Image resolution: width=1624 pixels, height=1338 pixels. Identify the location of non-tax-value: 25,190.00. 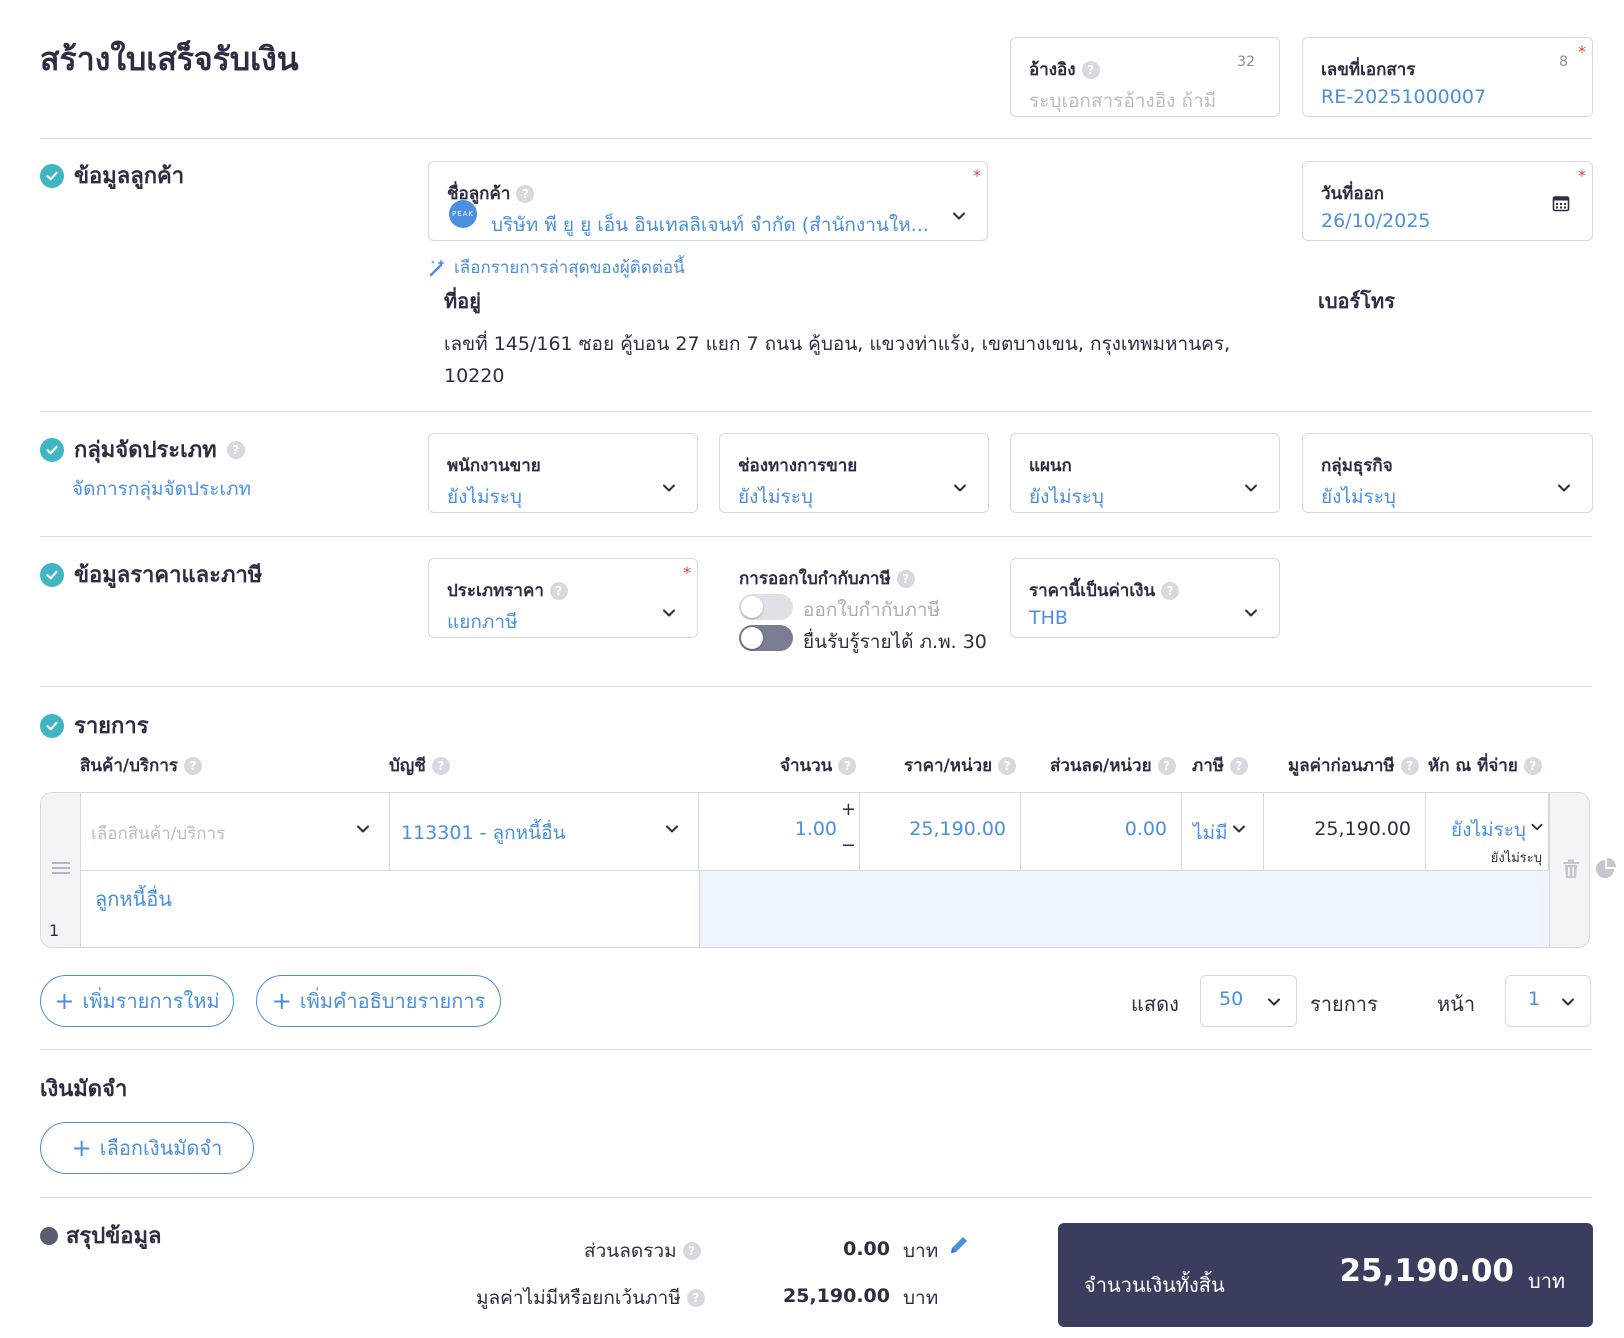
(836, 1296).